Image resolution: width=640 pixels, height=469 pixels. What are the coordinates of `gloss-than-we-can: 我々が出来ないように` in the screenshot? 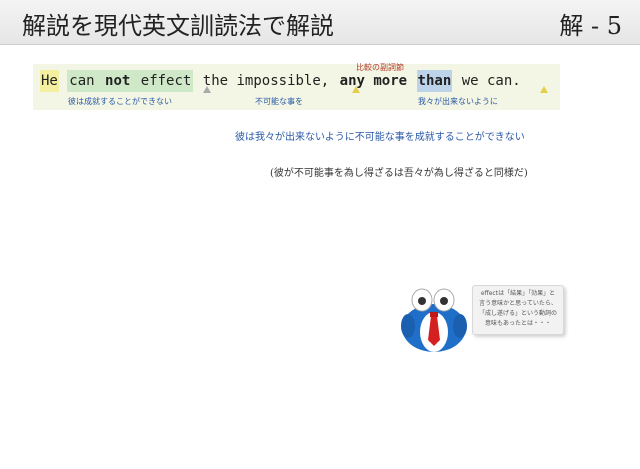 It's located at (458, 101).